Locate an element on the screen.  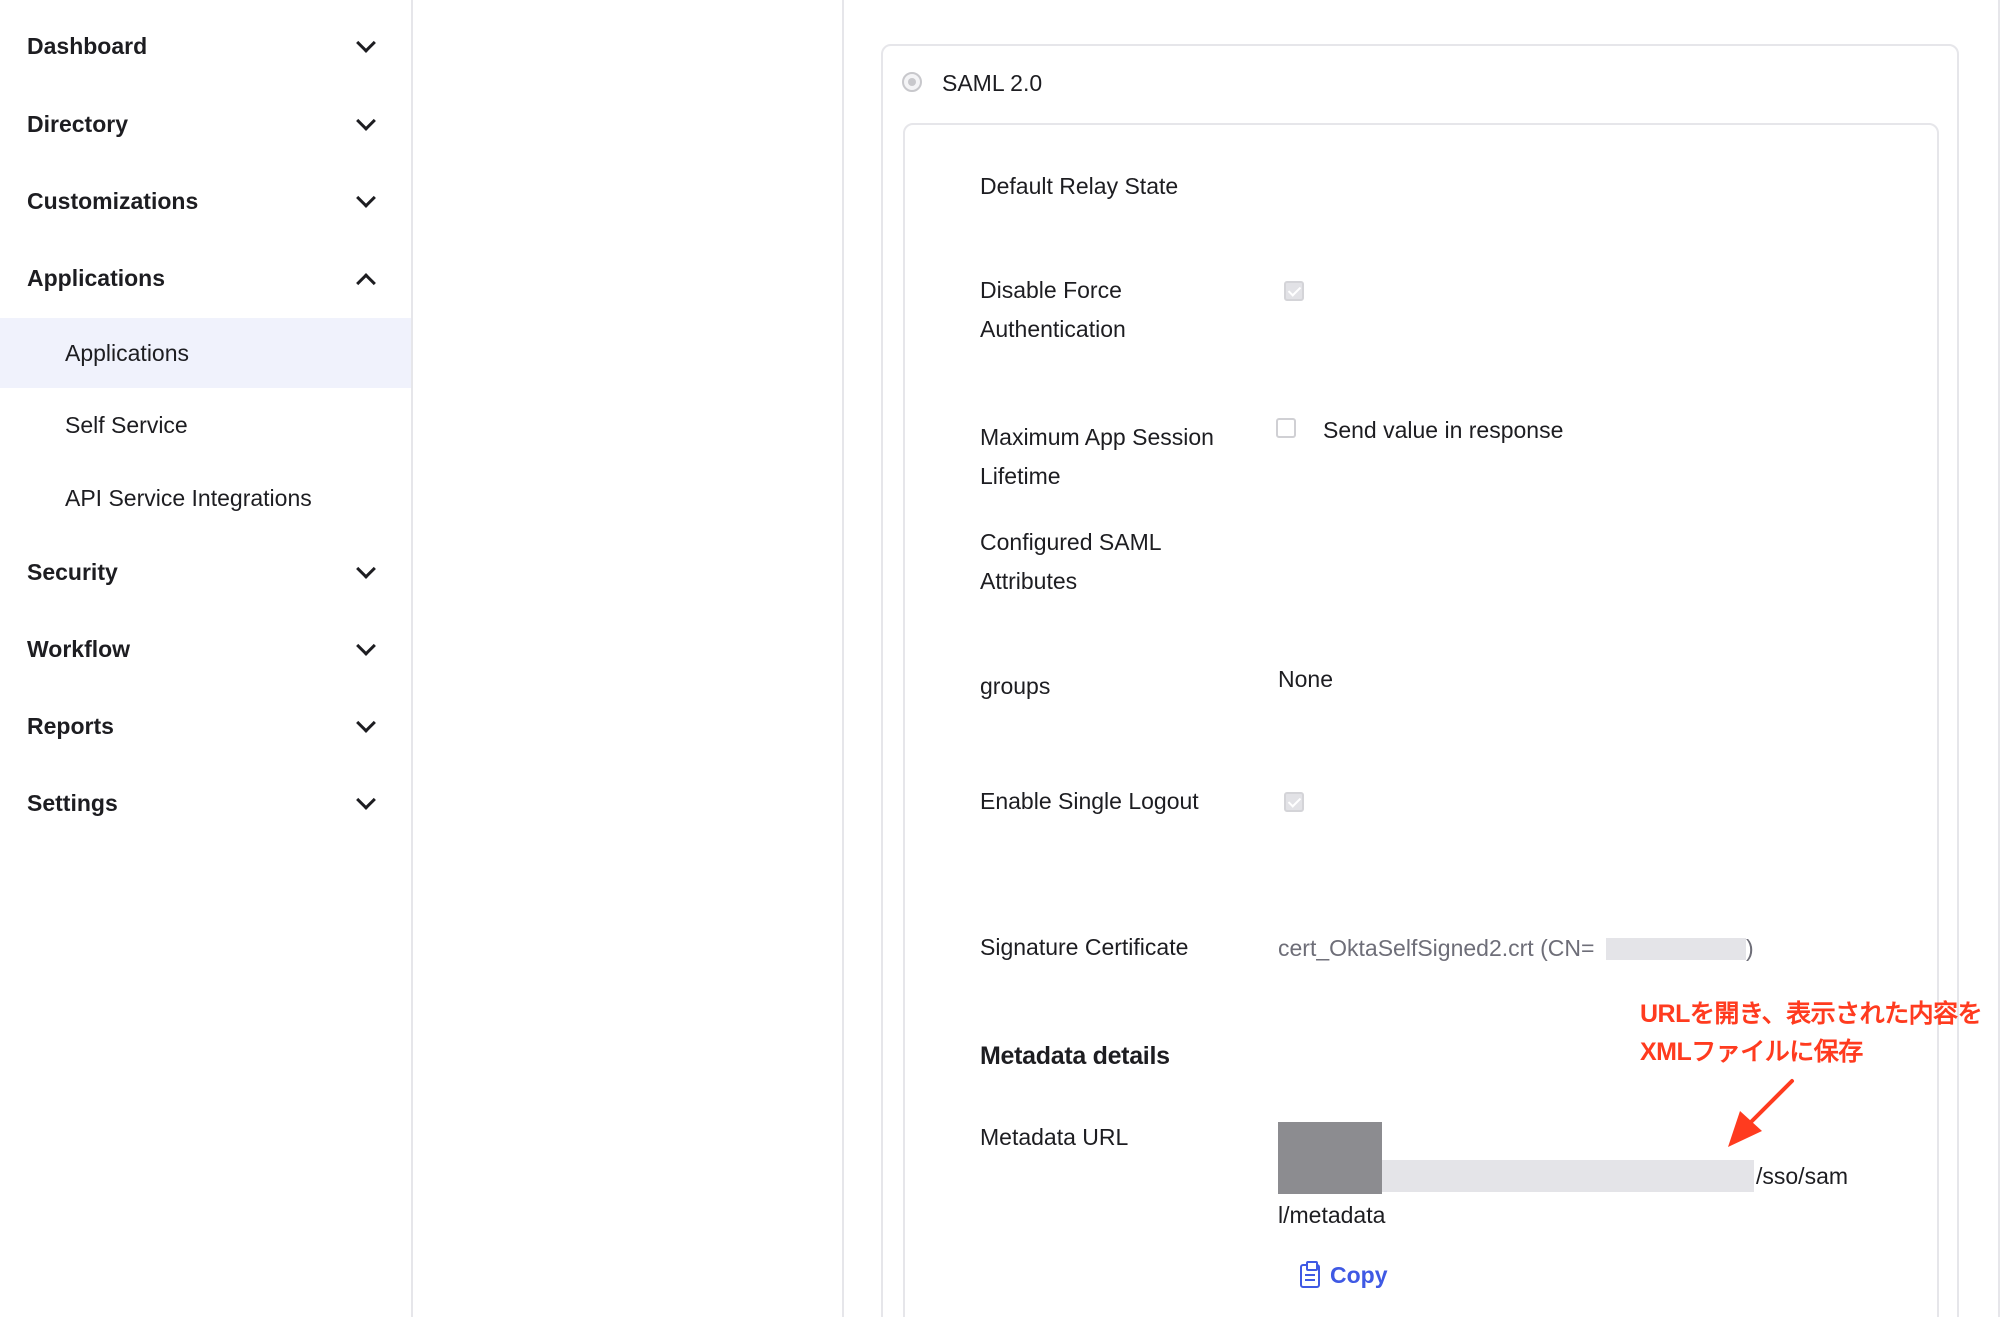
metadata-details-title: Metadata details is located at coordinates (1075, 1056).